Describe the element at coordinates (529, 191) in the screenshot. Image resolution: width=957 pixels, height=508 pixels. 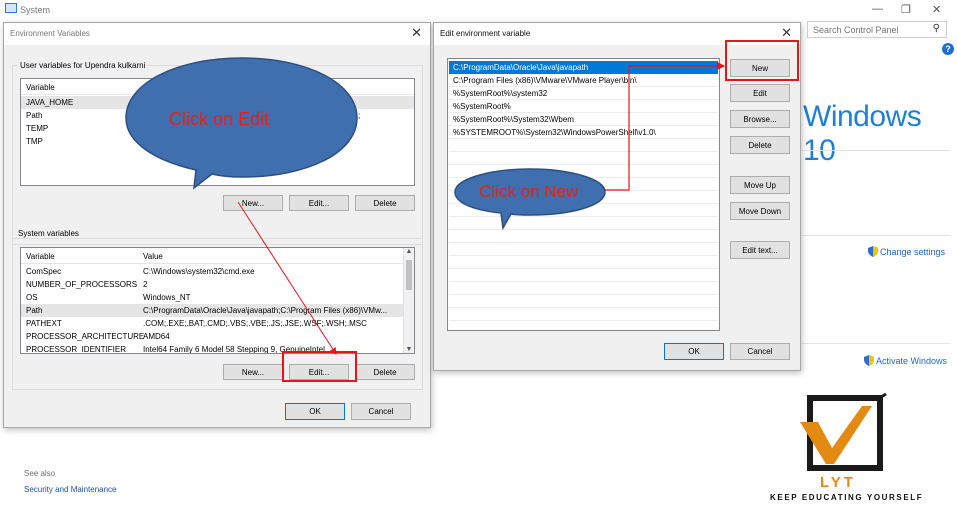
I see `click-on-new-text: Click on New` at that location.